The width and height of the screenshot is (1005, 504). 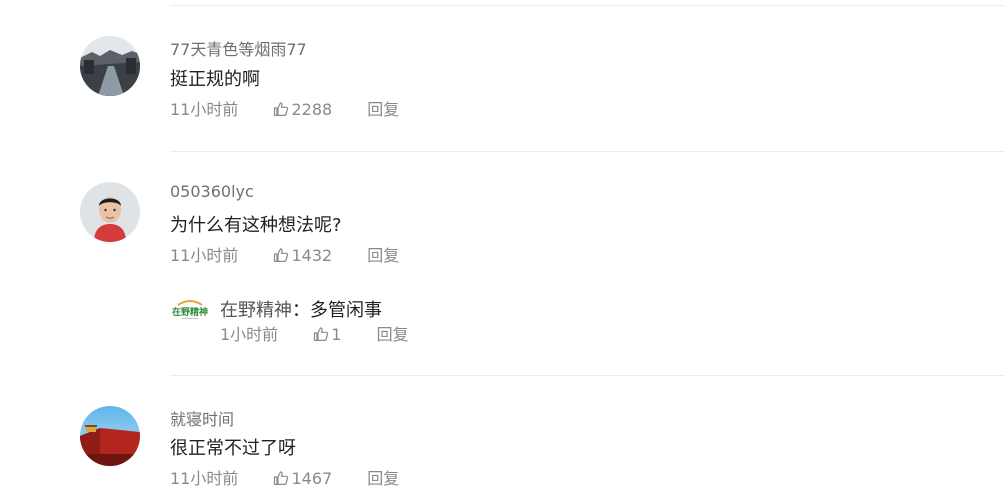 What do you see at coordinates (238, 48) in the screenshot?
I see `comment-username: 77天青色等烟雨77` at bounding box center [238, 48].